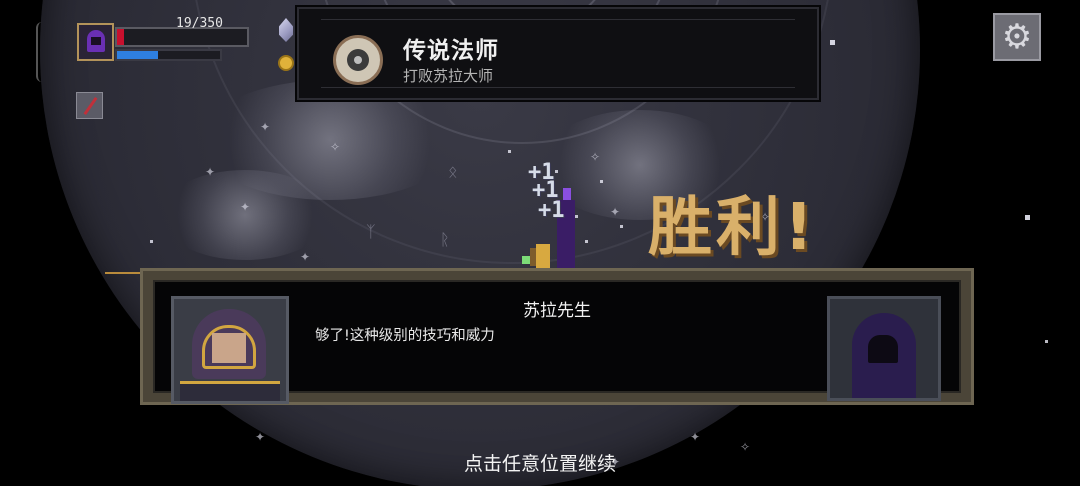  Describe the element at coordinates (526, 260) in the screenshot. I see `player-projectile` at that location.